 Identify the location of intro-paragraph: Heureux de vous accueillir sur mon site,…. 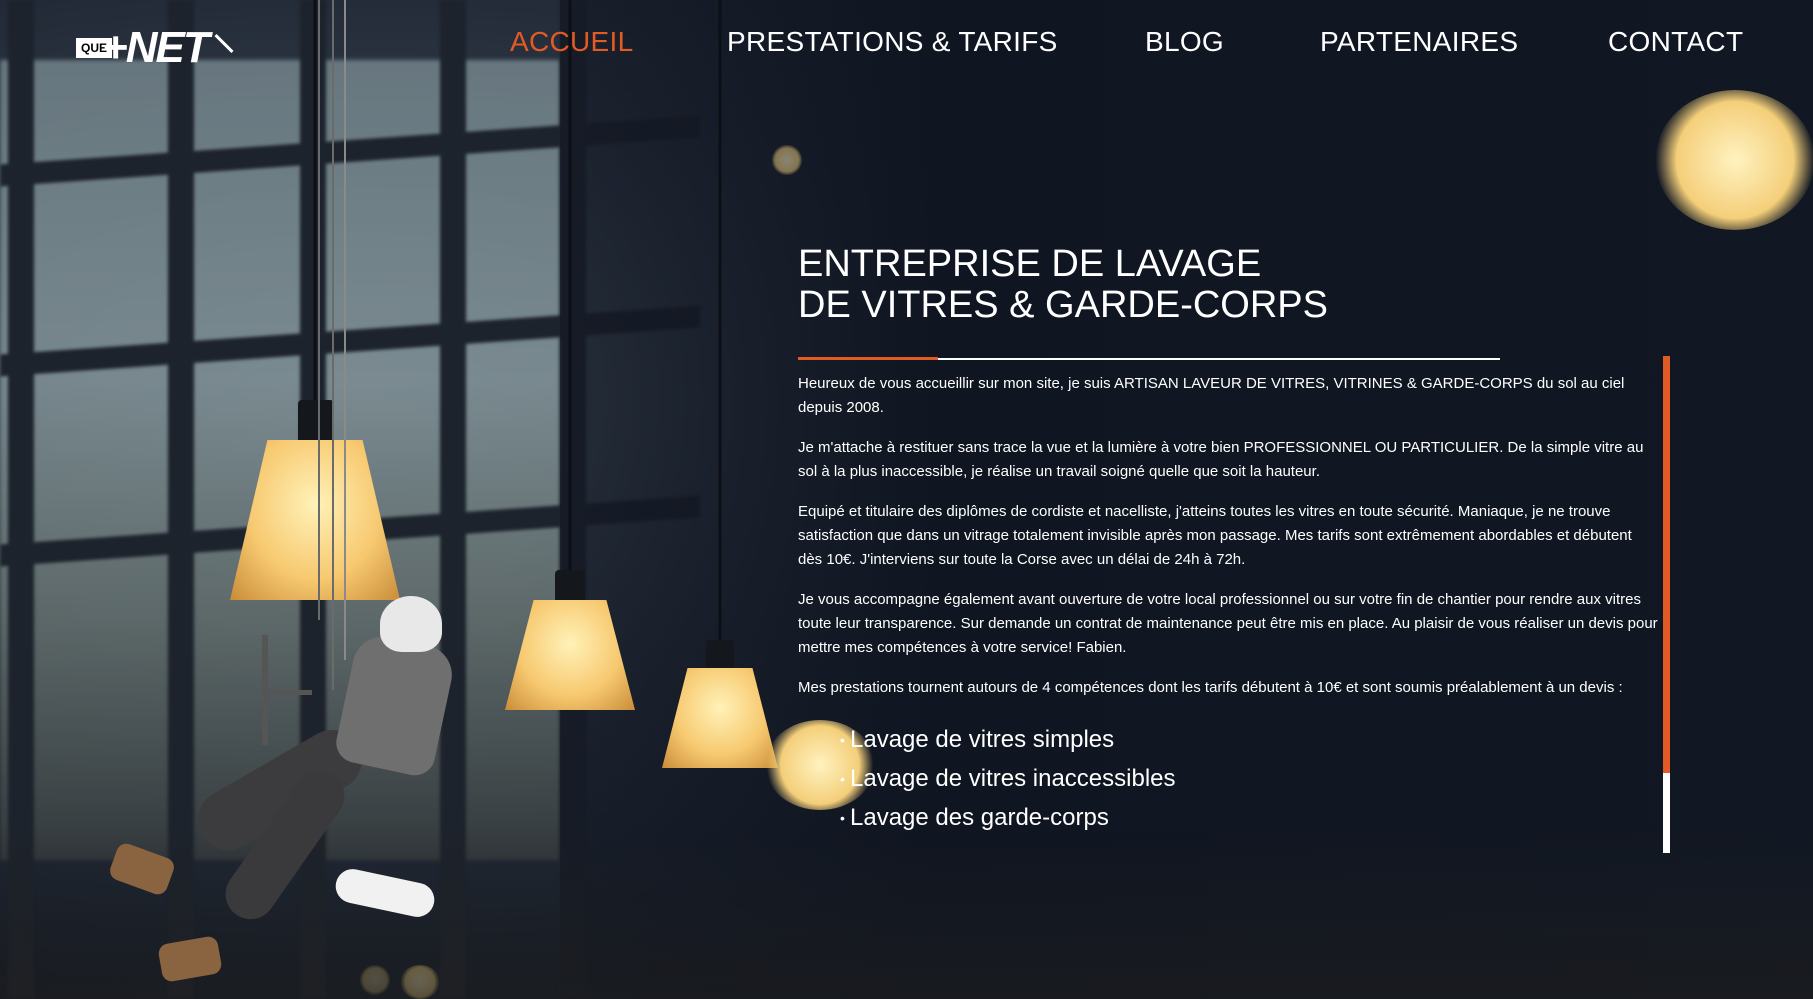
(1211, 395).